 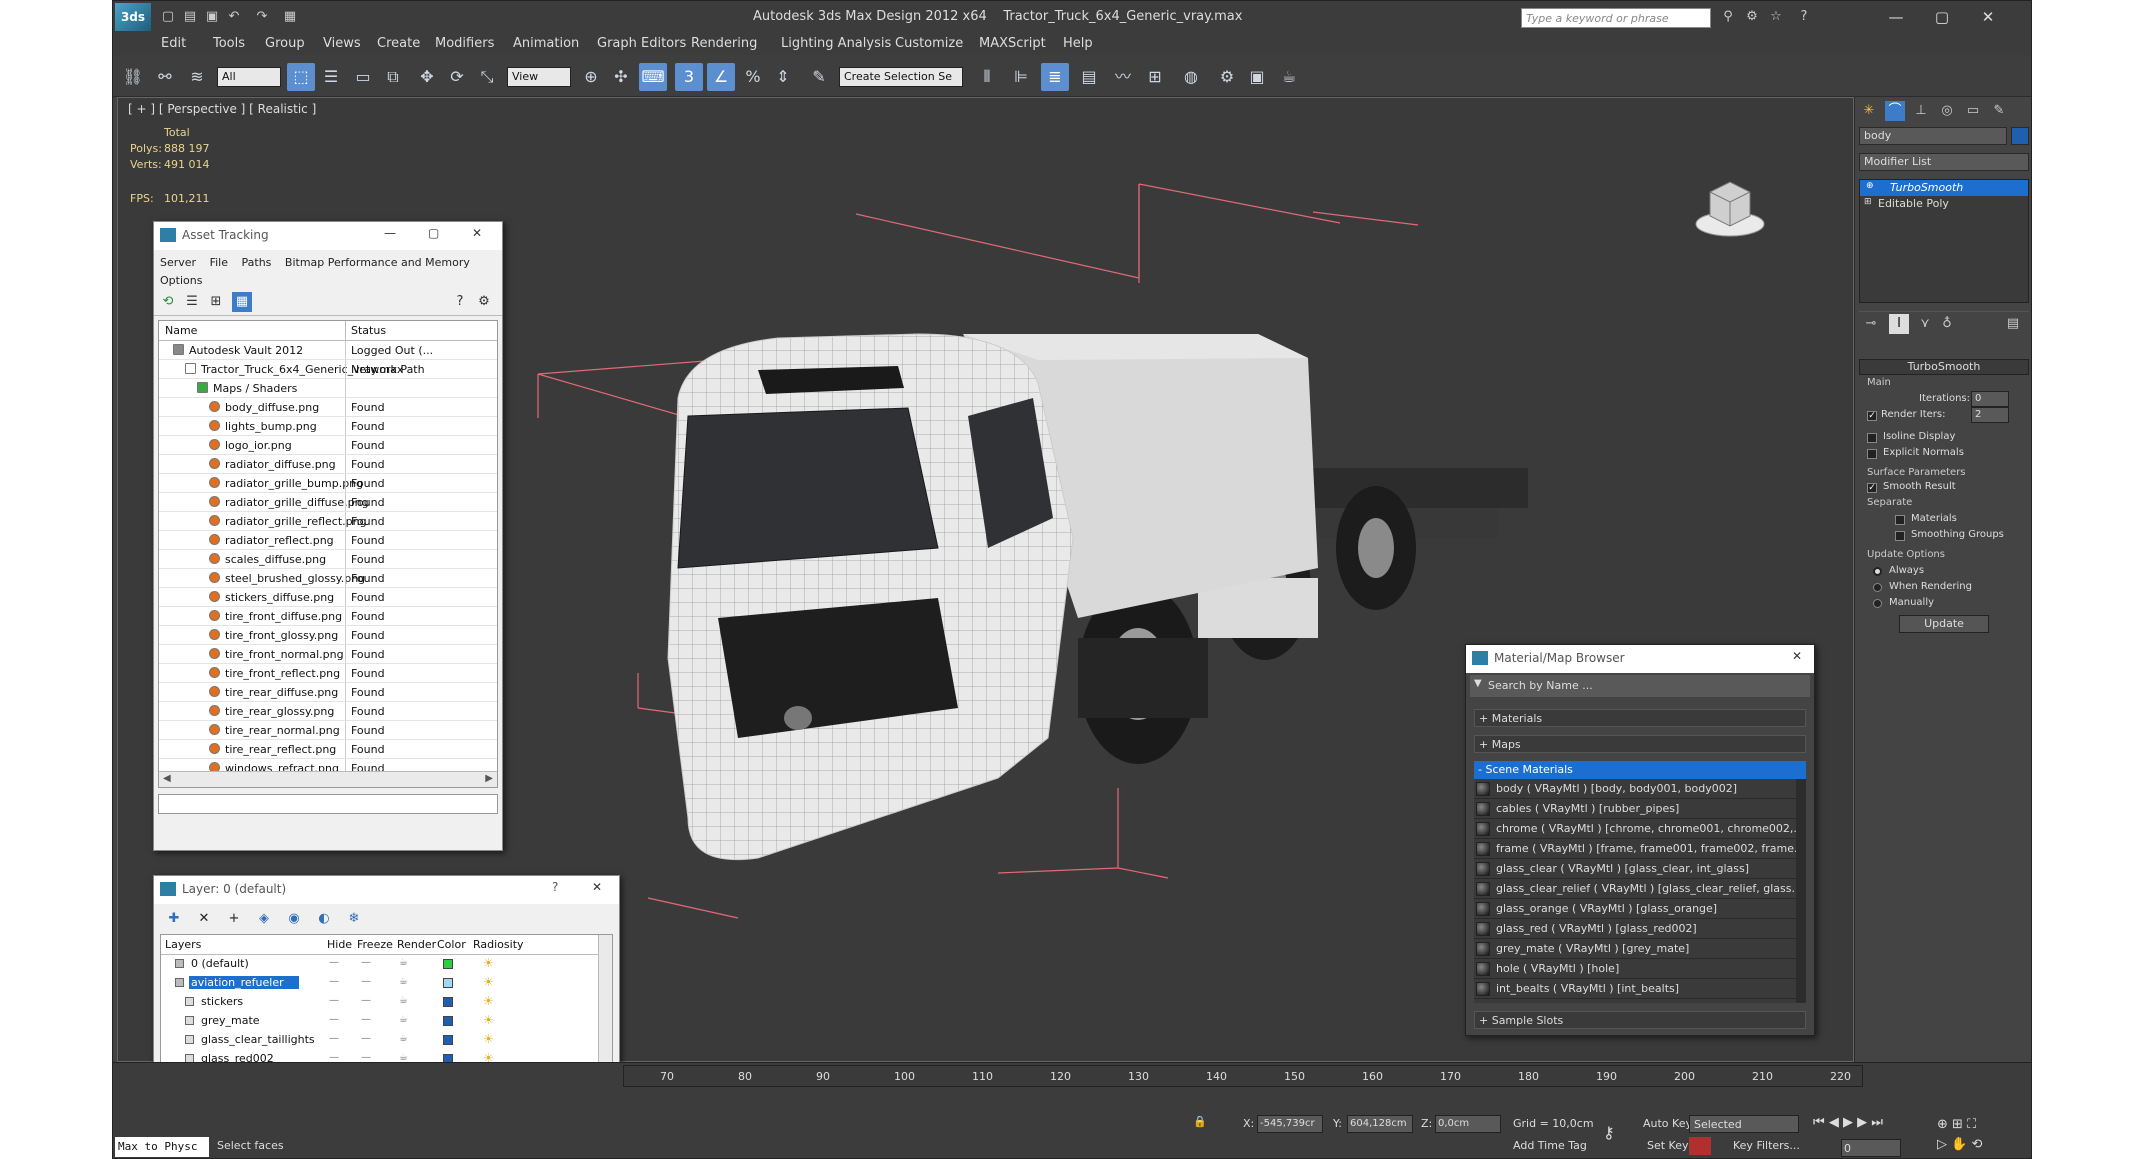 I want to click on menu-edit: Edit, so click(x=173, y=43).